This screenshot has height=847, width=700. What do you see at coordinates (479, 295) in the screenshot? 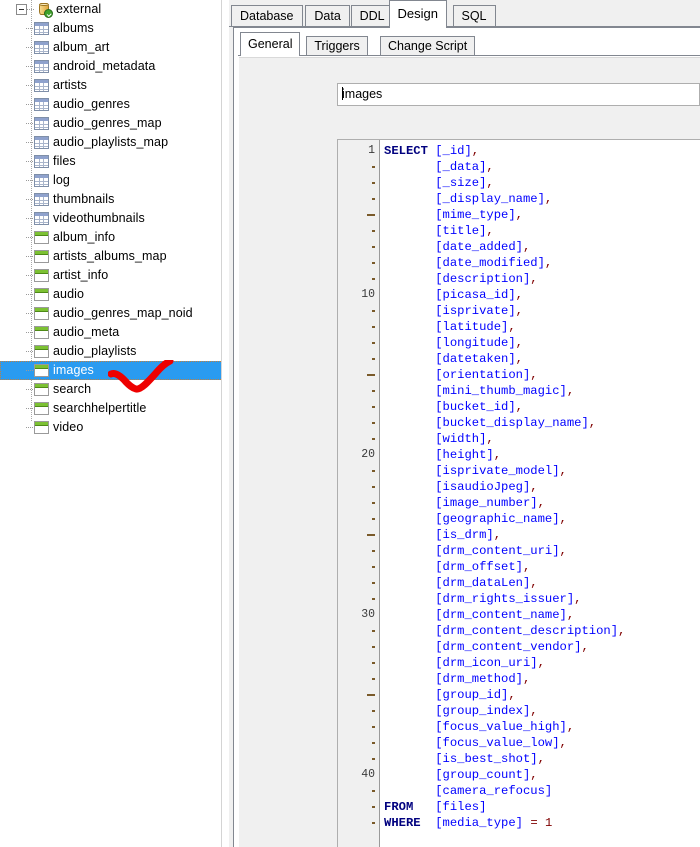
I see `code-line: [picasa_id],` at bounding box center [479, 295].